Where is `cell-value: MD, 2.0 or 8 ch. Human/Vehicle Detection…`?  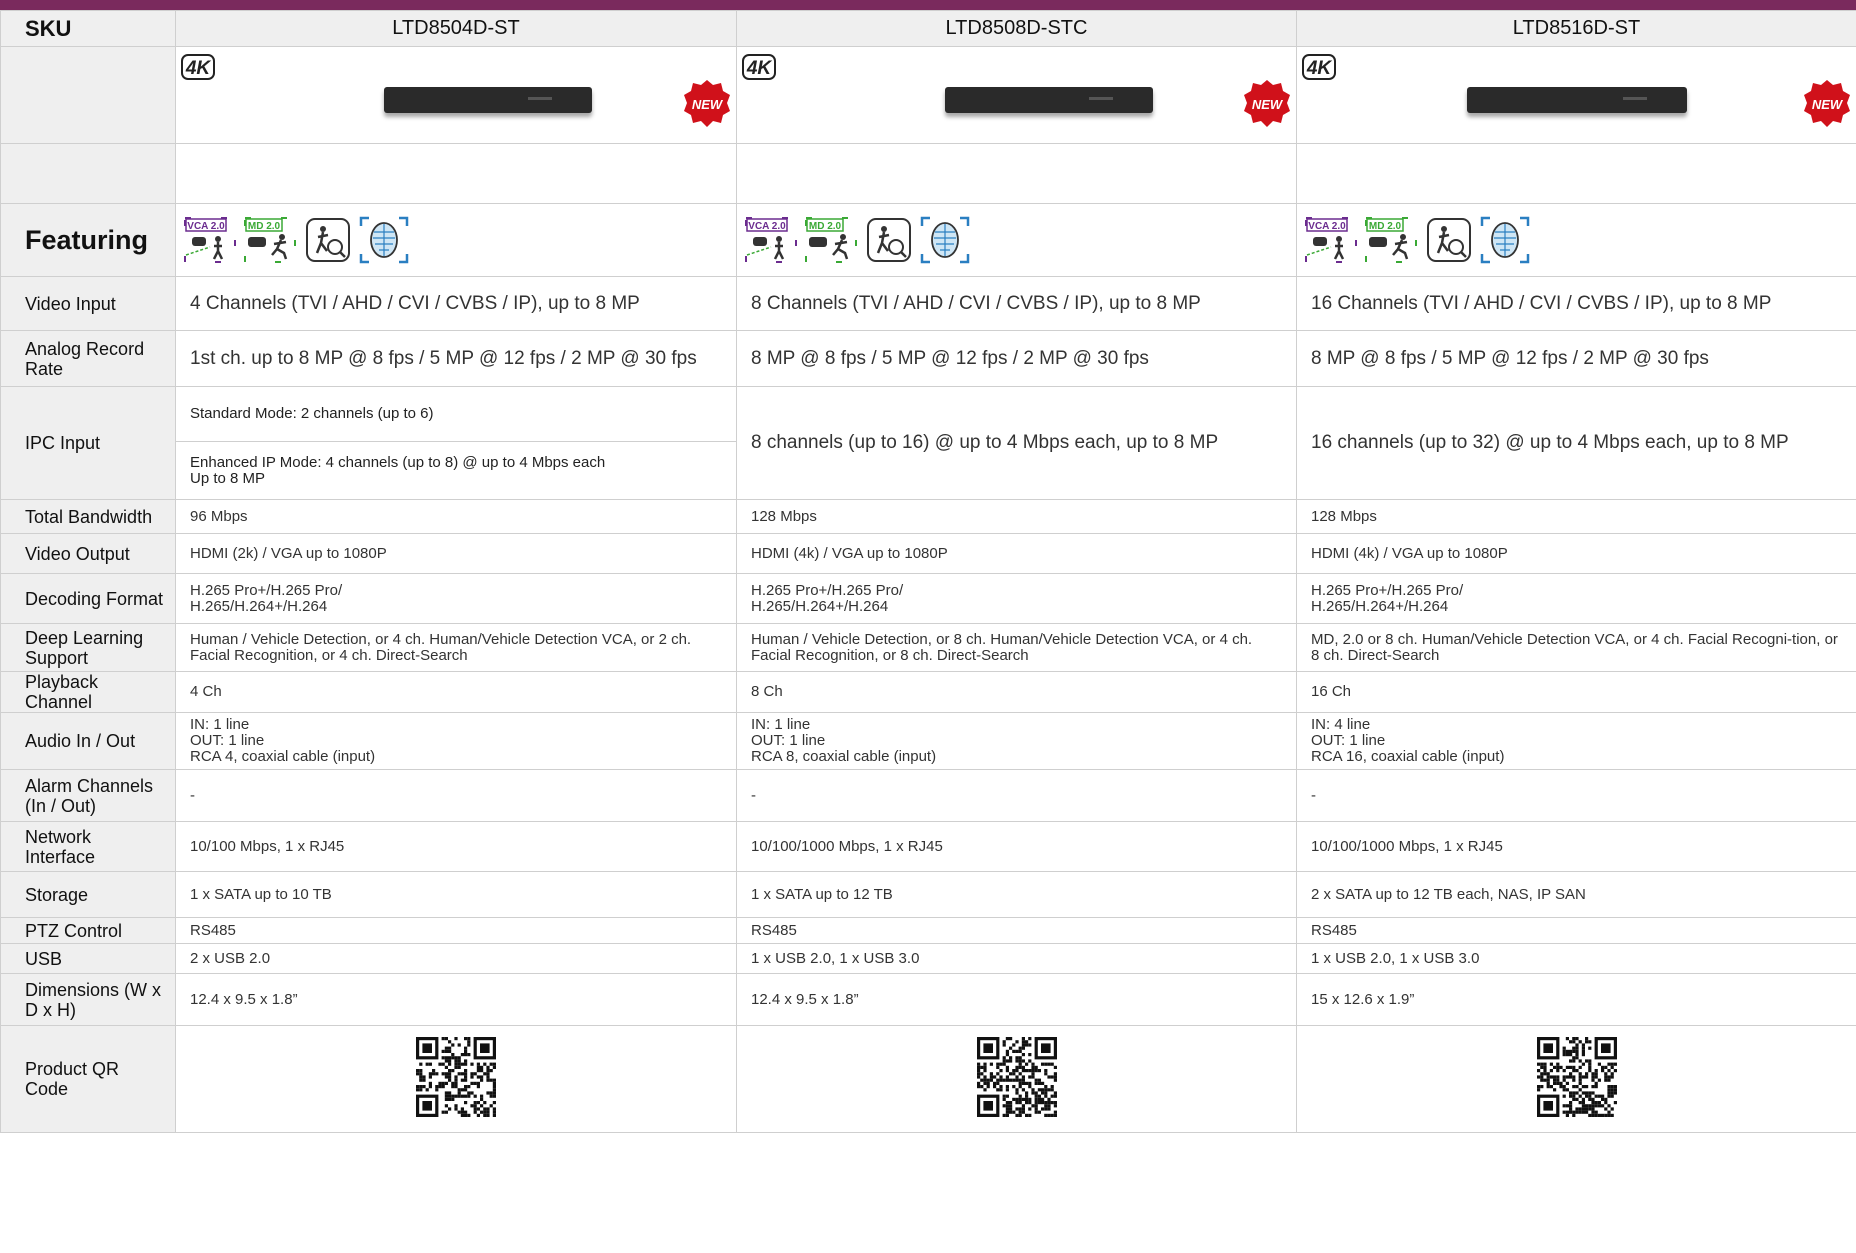
cell-value: MD, 2.0 or 8 ch. Human/Vehicle Detection… is located at coordinates (1576, 647).